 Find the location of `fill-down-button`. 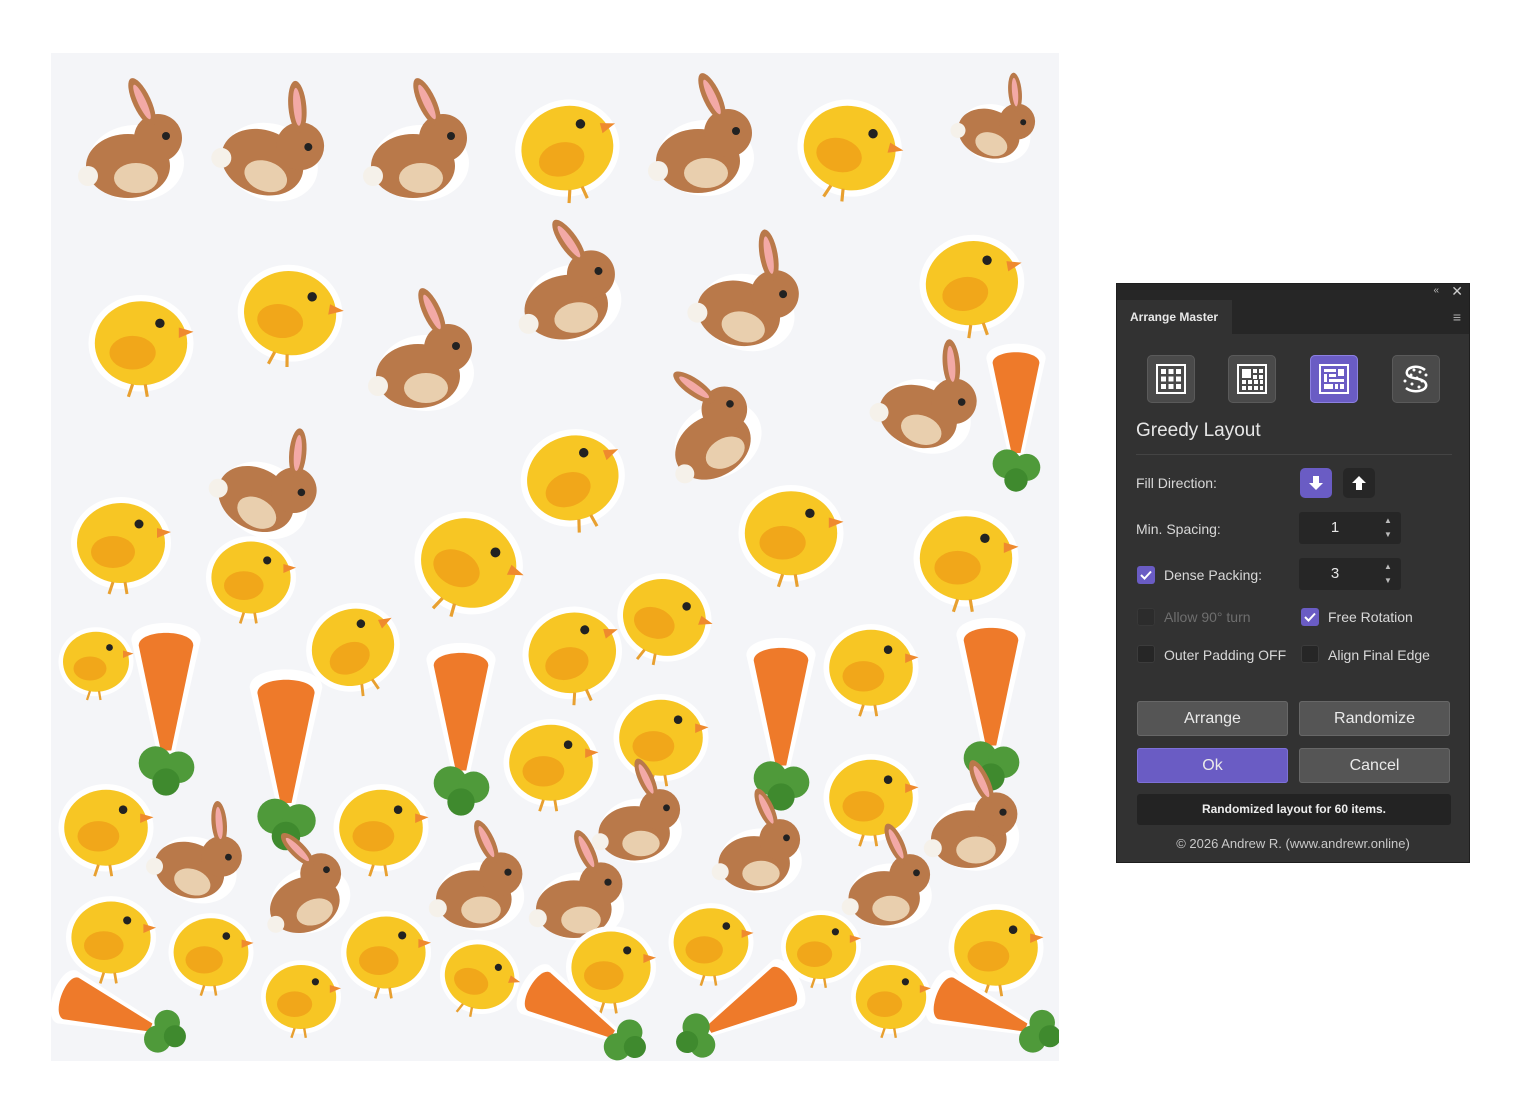

fill-down-button is located at coordinates (1316, 483).